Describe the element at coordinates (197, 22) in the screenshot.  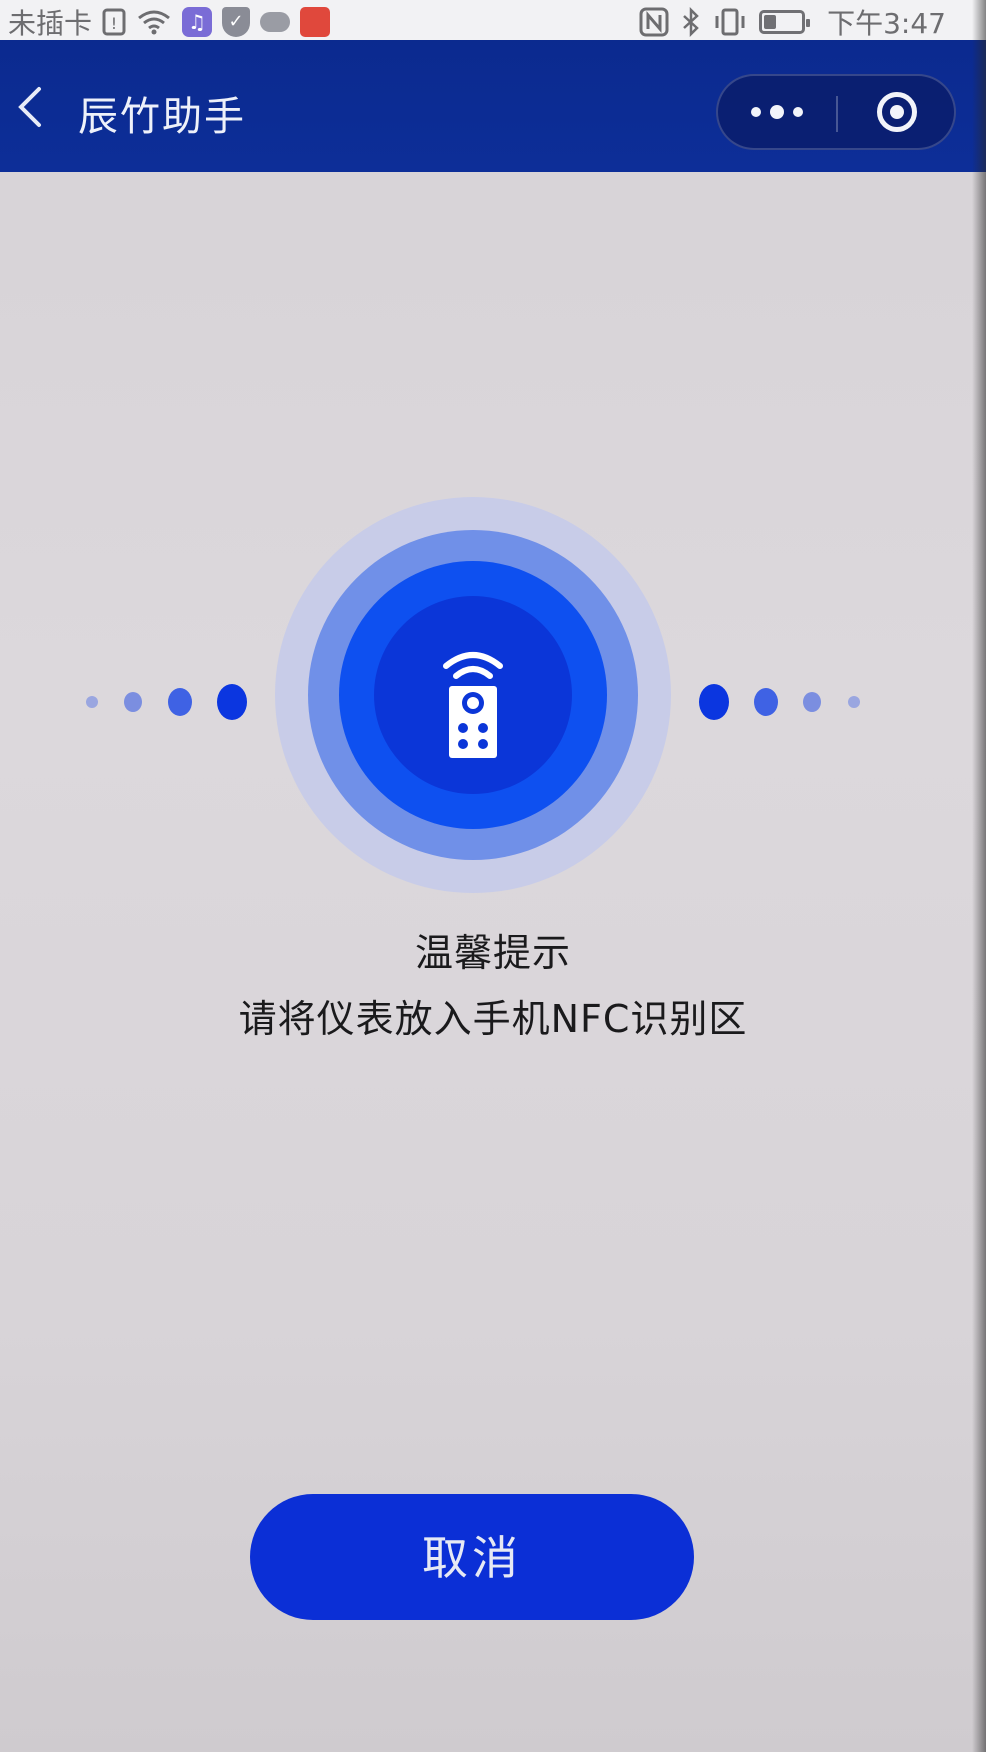
I see `music-app-icon: ♫` at that location.